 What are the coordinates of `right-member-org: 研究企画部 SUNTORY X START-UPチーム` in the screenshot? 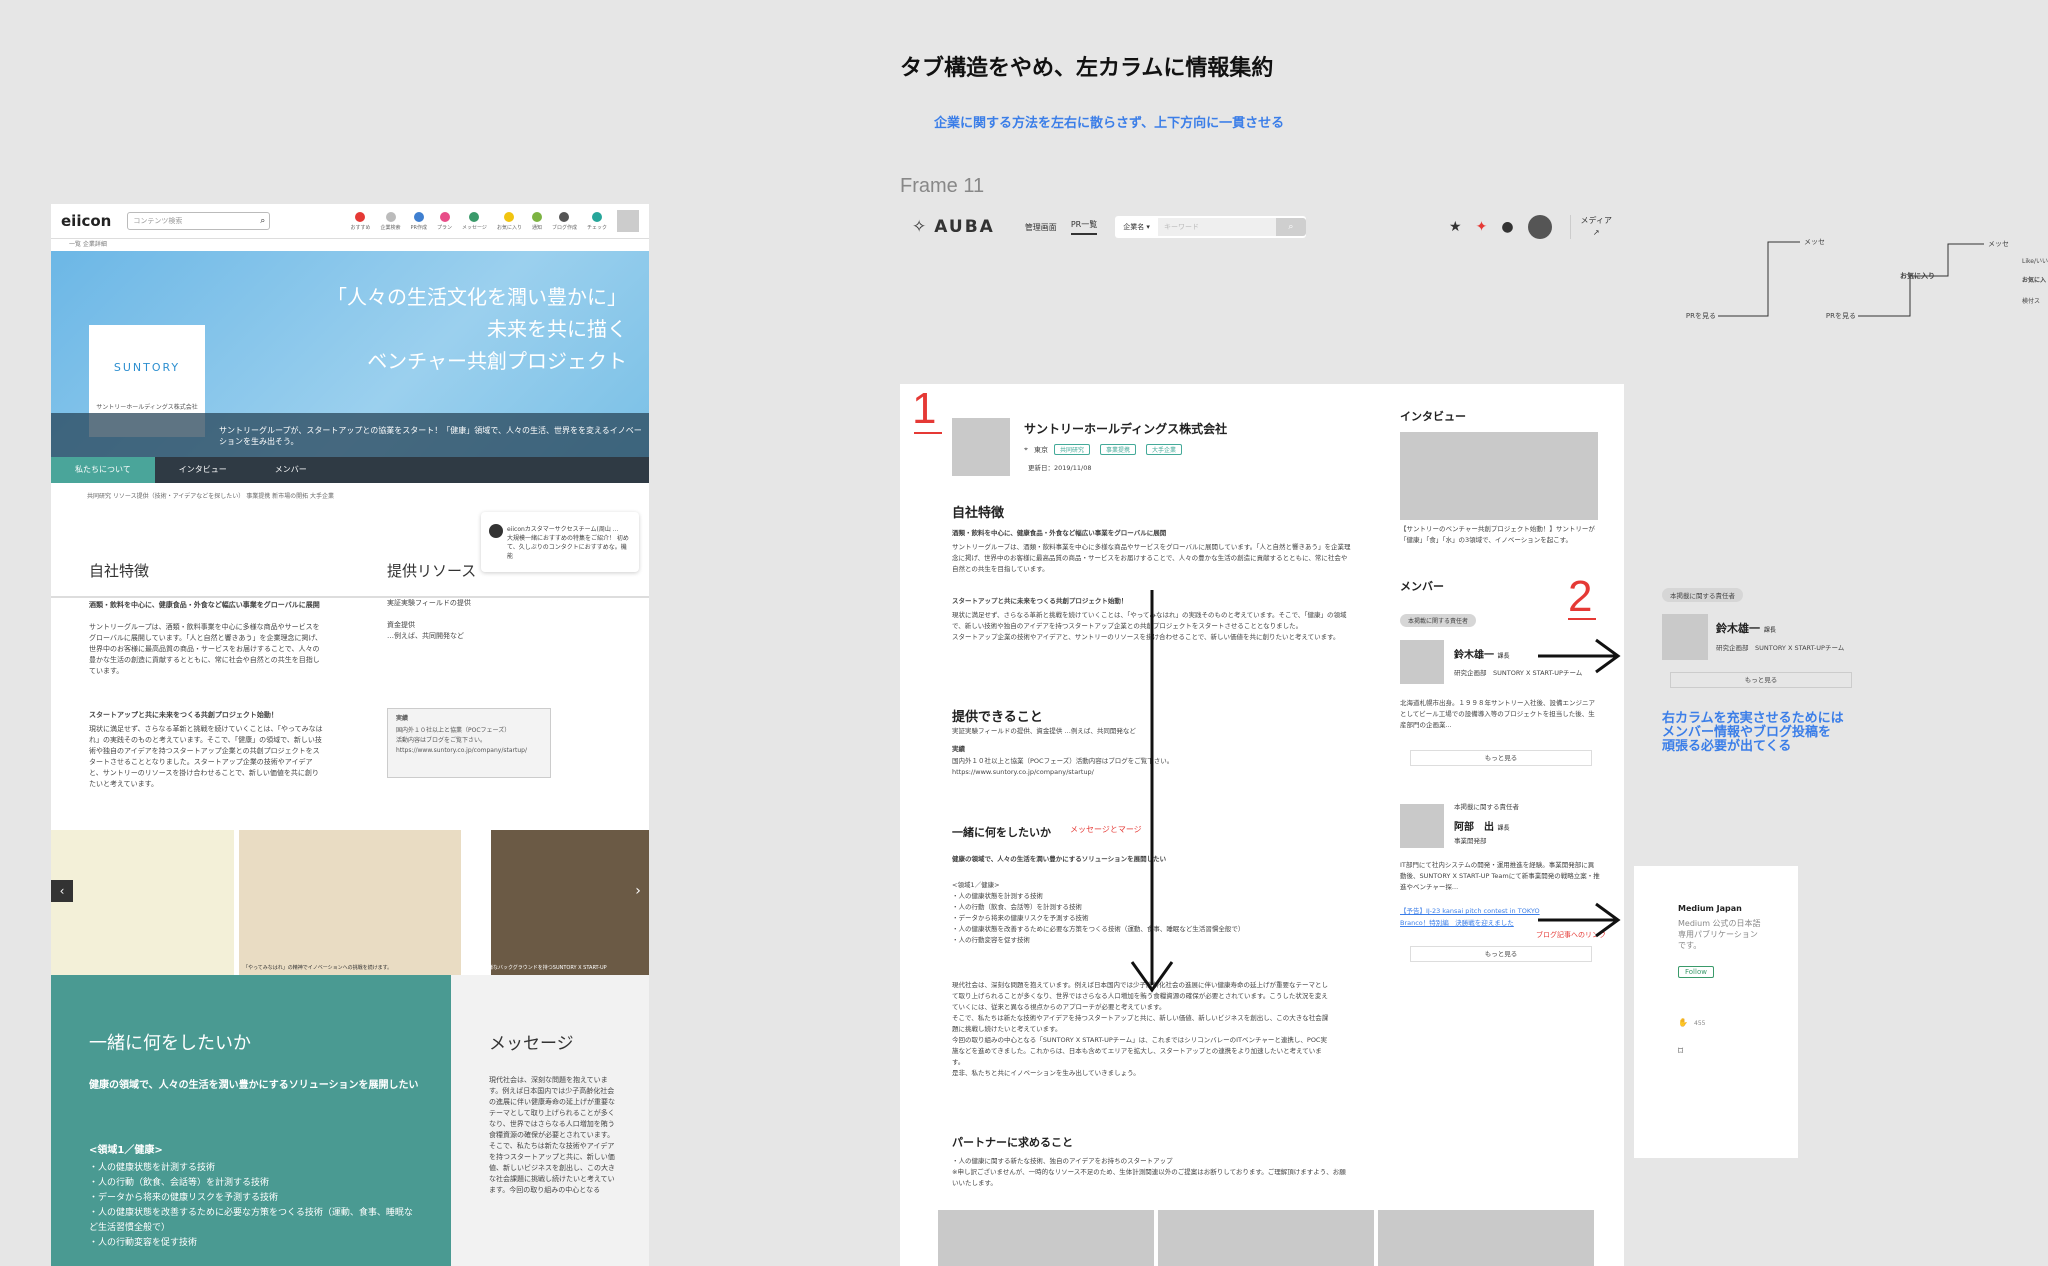 It's located at (1780, 648).